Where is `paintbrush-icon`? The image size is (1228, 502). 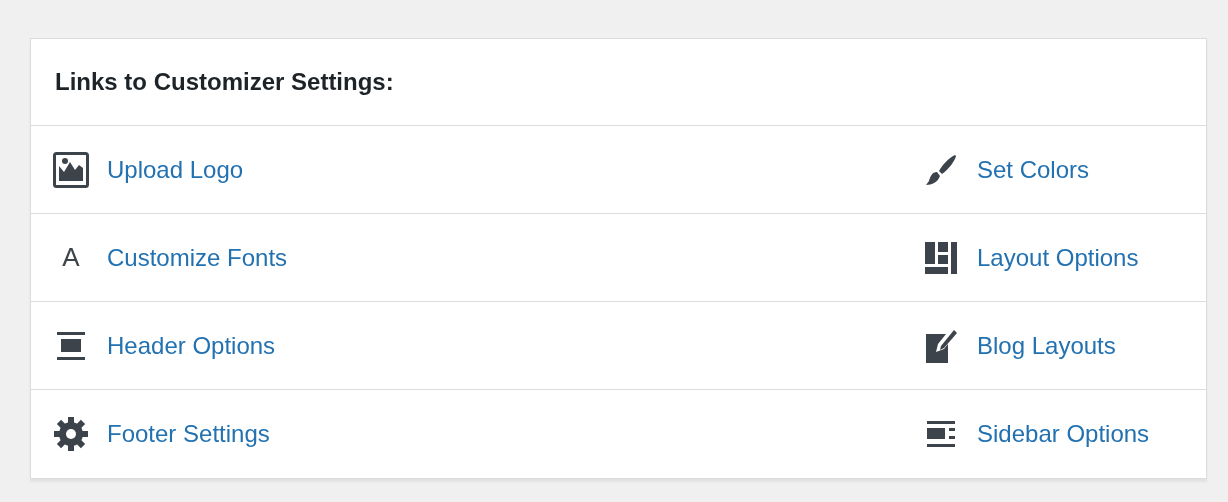
paintbrush-icon is located at coordinates (941, 169).